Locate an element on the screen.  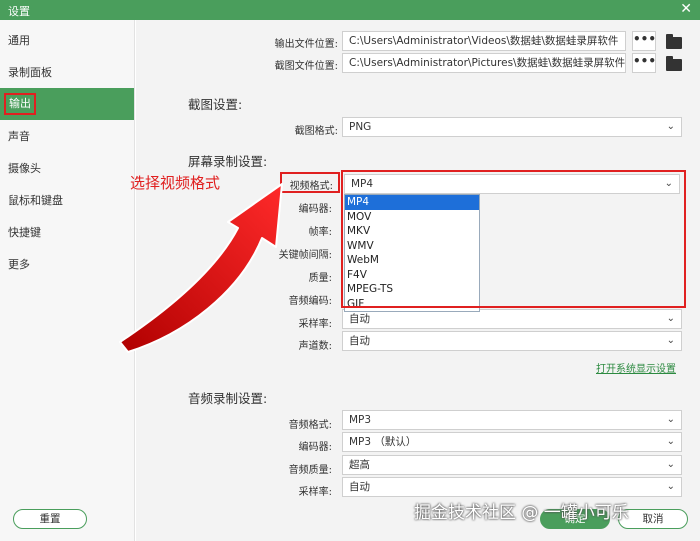
audio-sample-rate-value: 自动 is located at coordinates (359, 487).